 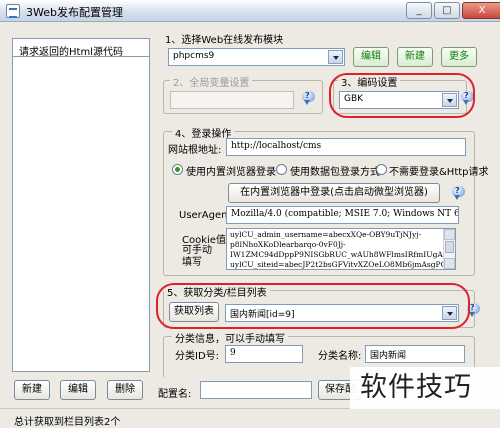 What do you see at coordinates (481, 10) in the screenshot?
I see `close-button: X` at bounding box center [481, 10].